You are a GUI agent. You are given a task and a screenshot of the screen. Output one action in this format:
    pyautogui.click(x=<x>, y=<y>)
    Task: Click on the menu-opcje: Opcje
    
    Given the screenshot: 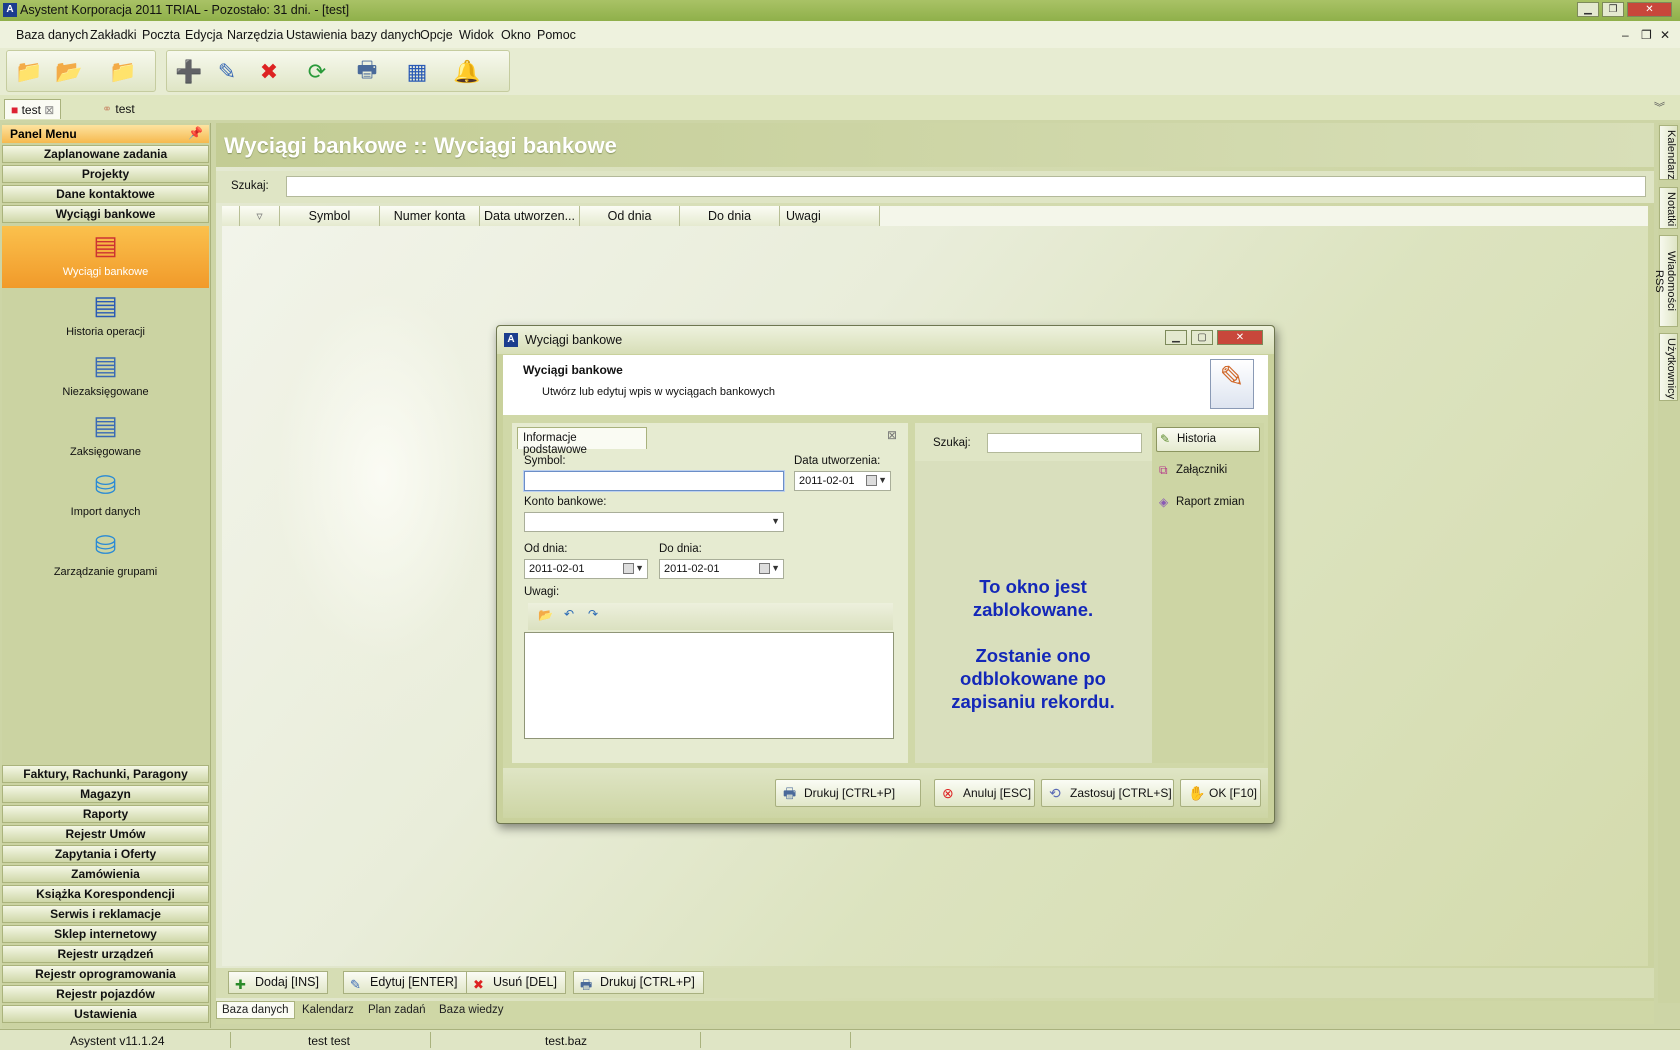 What is the action you would take?
    pyautogui.click(x=436, y=35)
    